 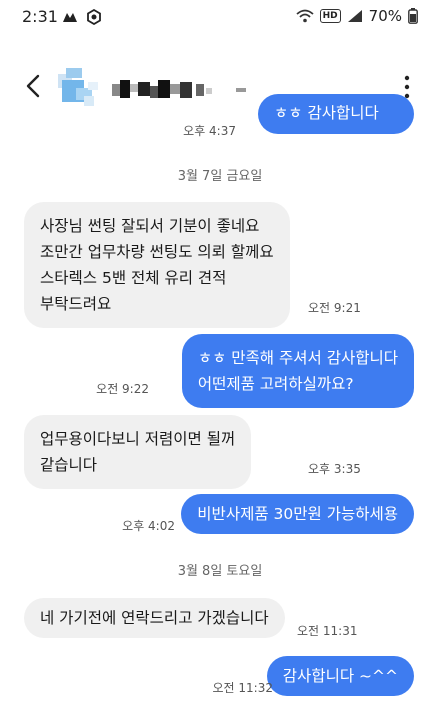 What do you see at coordinates (209, 131) in the screenshot?
I see `message-time: 오후 4:37` at bounding box center [209, 131].